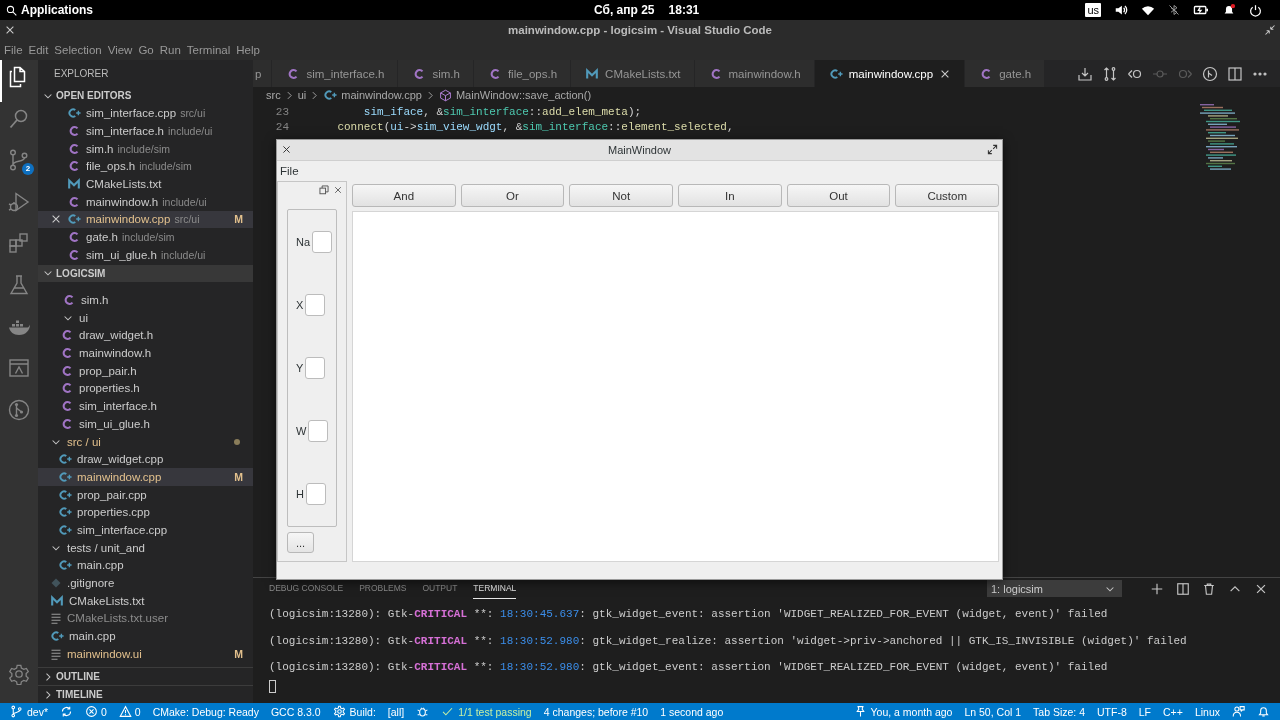  Describe the element at coordinates (1059, 711) in the screenshot. I see `status-item: Tab Size: 4` at that location.